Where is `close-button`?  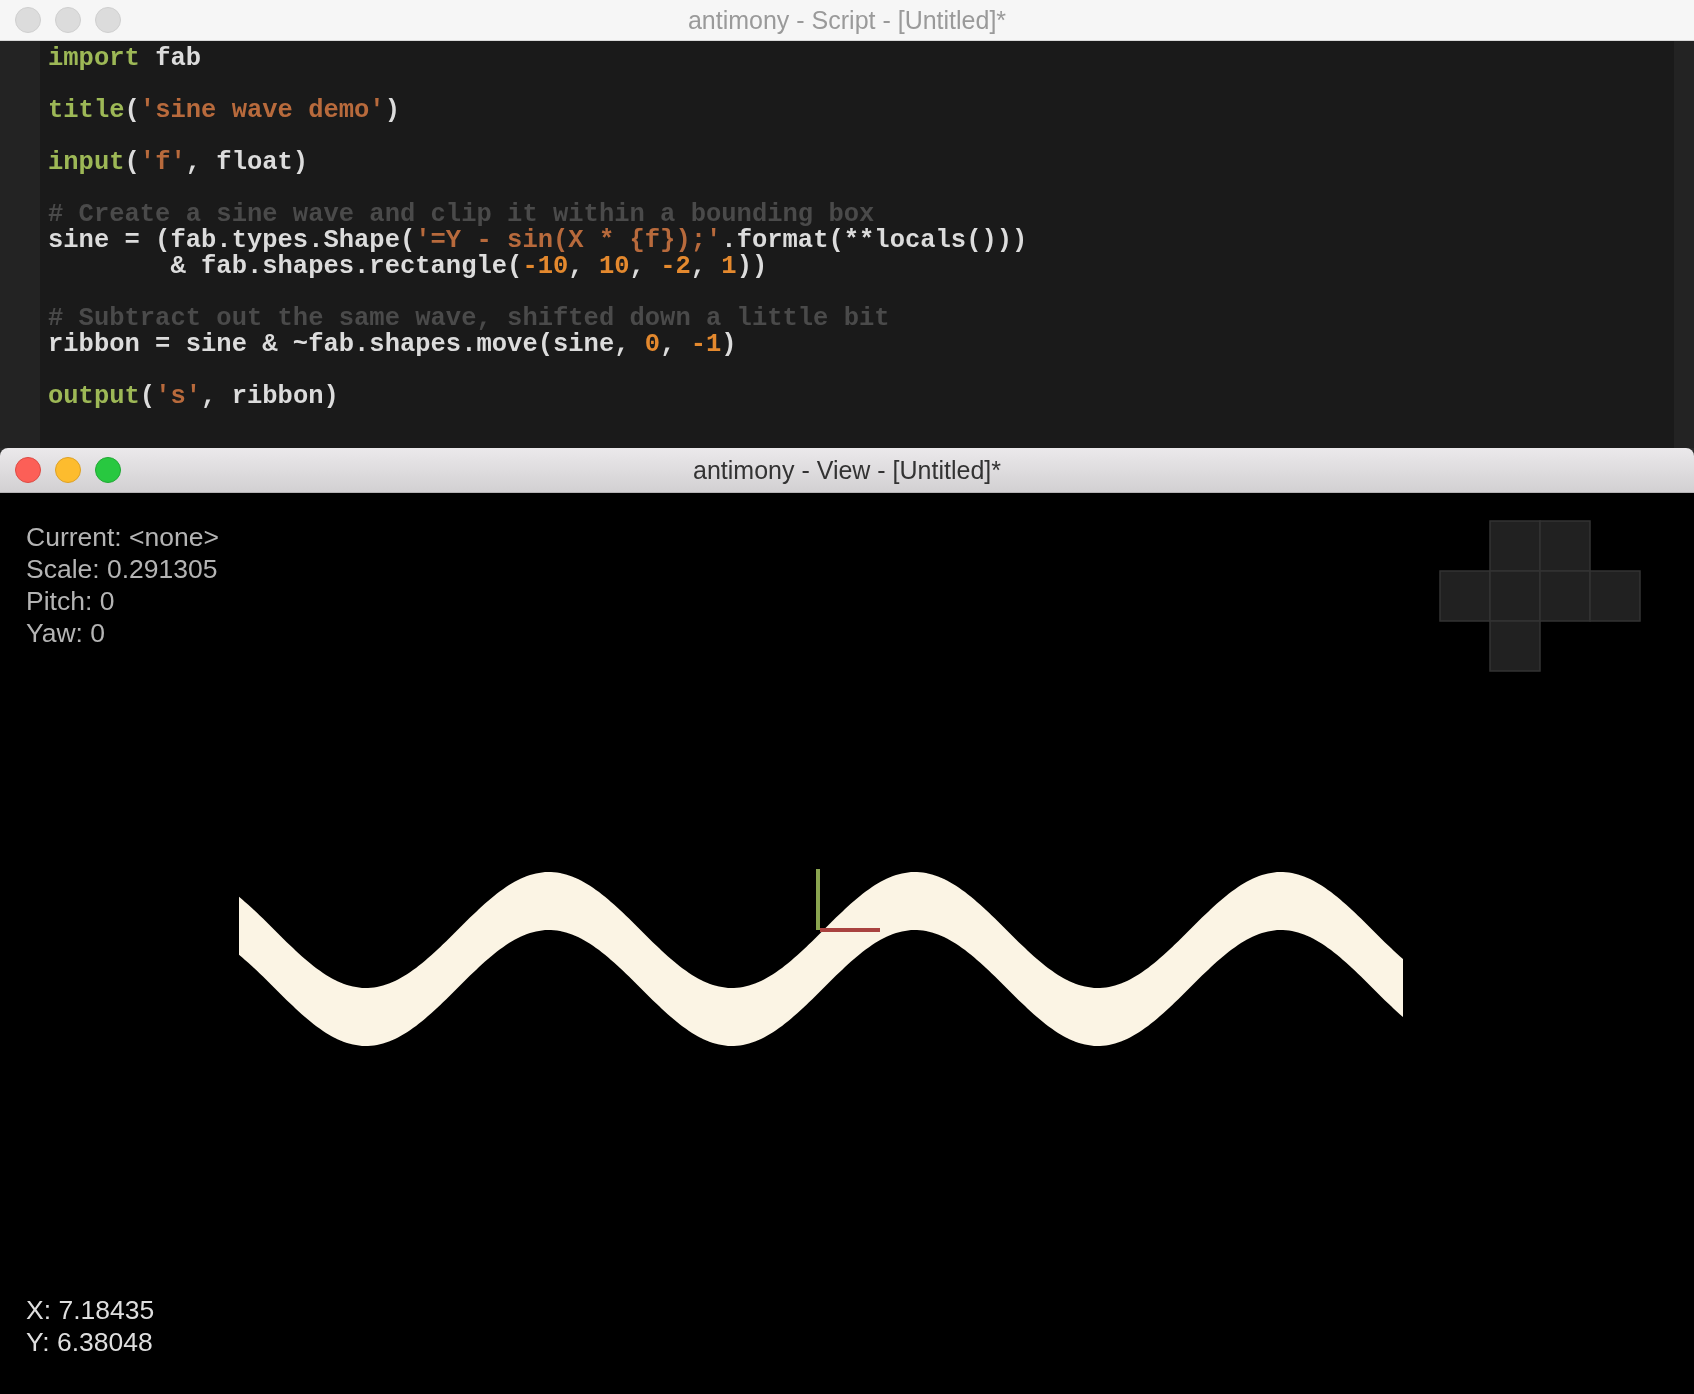
close-button is located at coordinates (28, 470).